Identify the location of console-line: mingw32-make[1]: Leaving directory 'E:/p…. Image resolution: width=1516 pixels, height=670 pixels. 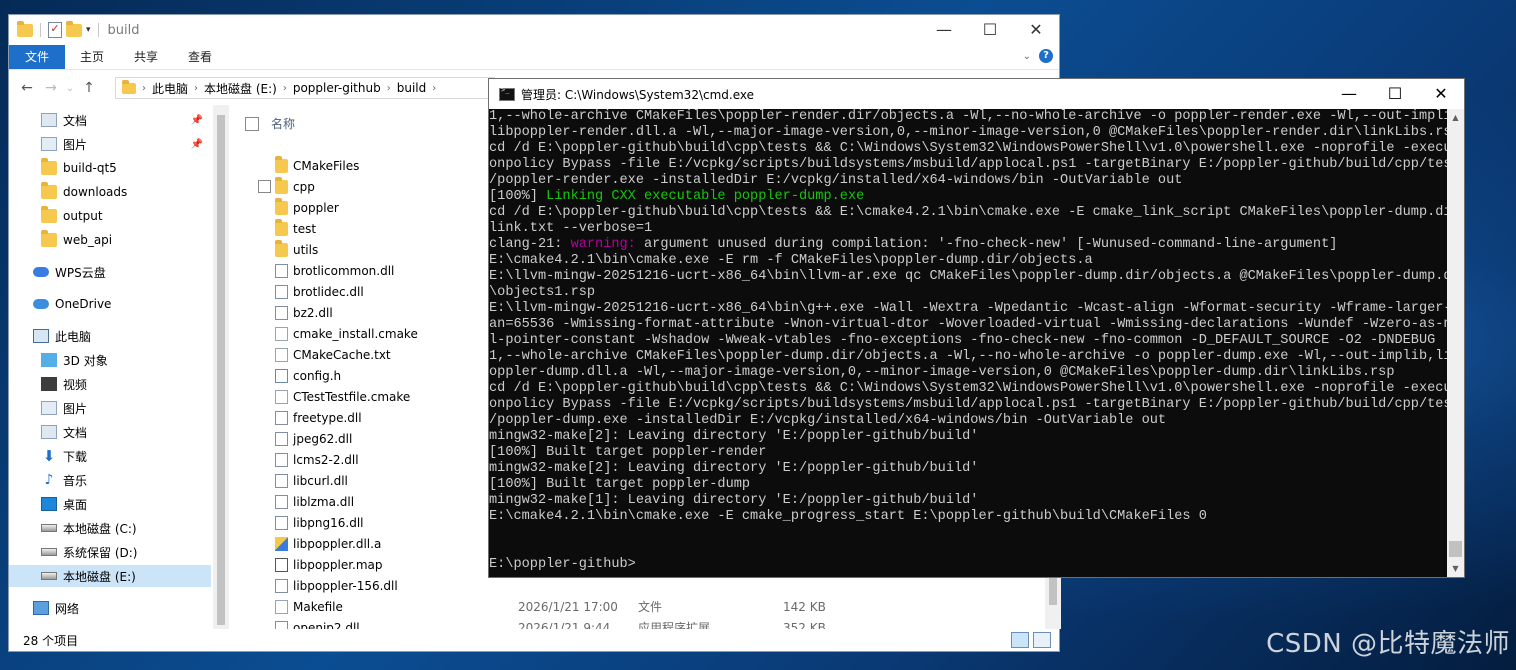
(968, 501).